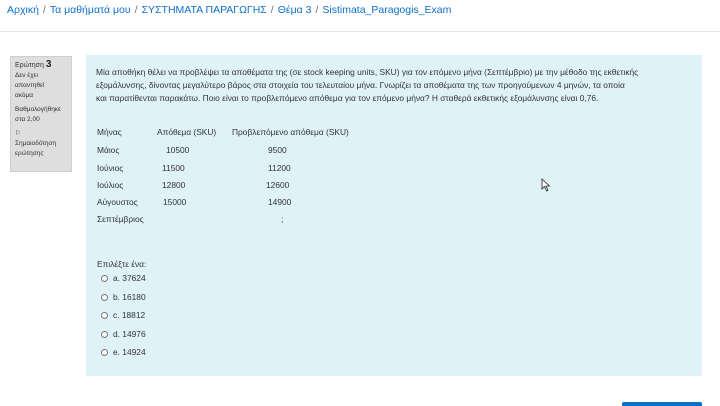  What do you see at coordinates (90, 10) in the screenshot?
I see `breadcrumb-my-courses: Τα μαθήματά μου` at bounding box center [90, 10].